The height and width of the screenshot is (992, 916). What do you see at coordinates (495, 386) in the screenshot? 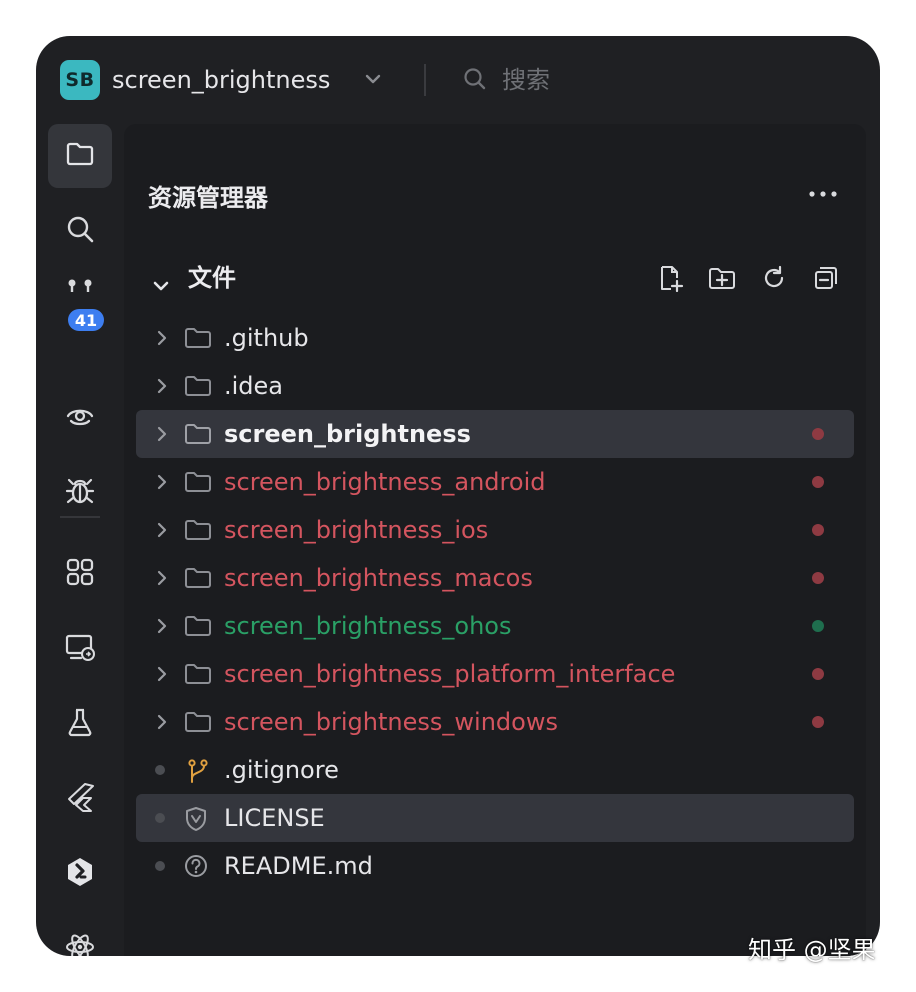
I see `tree-row-folder: .idea` at bounding box center [495, 386].